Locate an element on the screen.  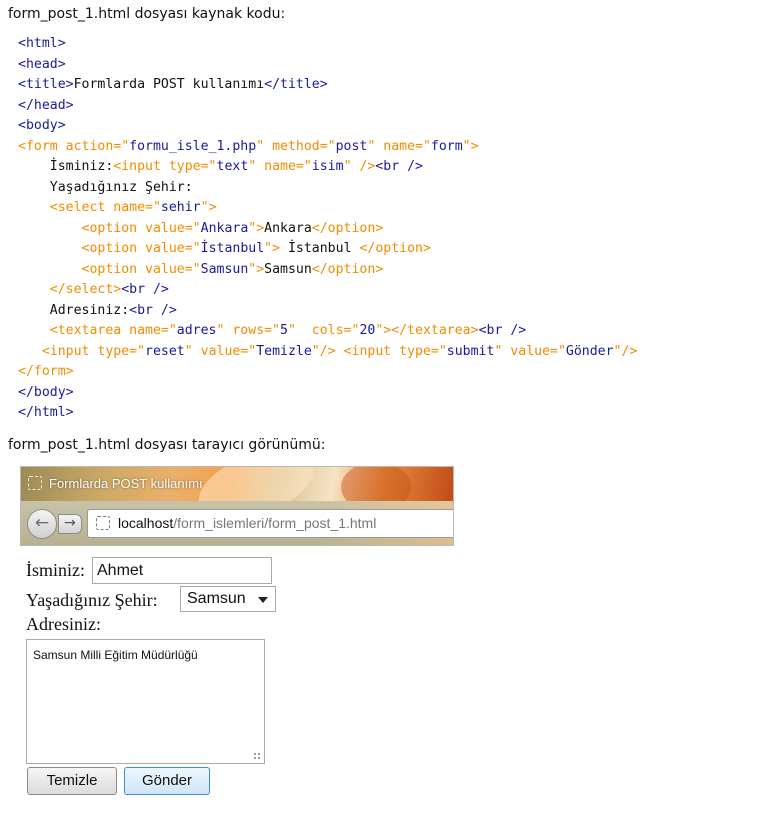
code-token: </title> is located at coordinates (296, 84).